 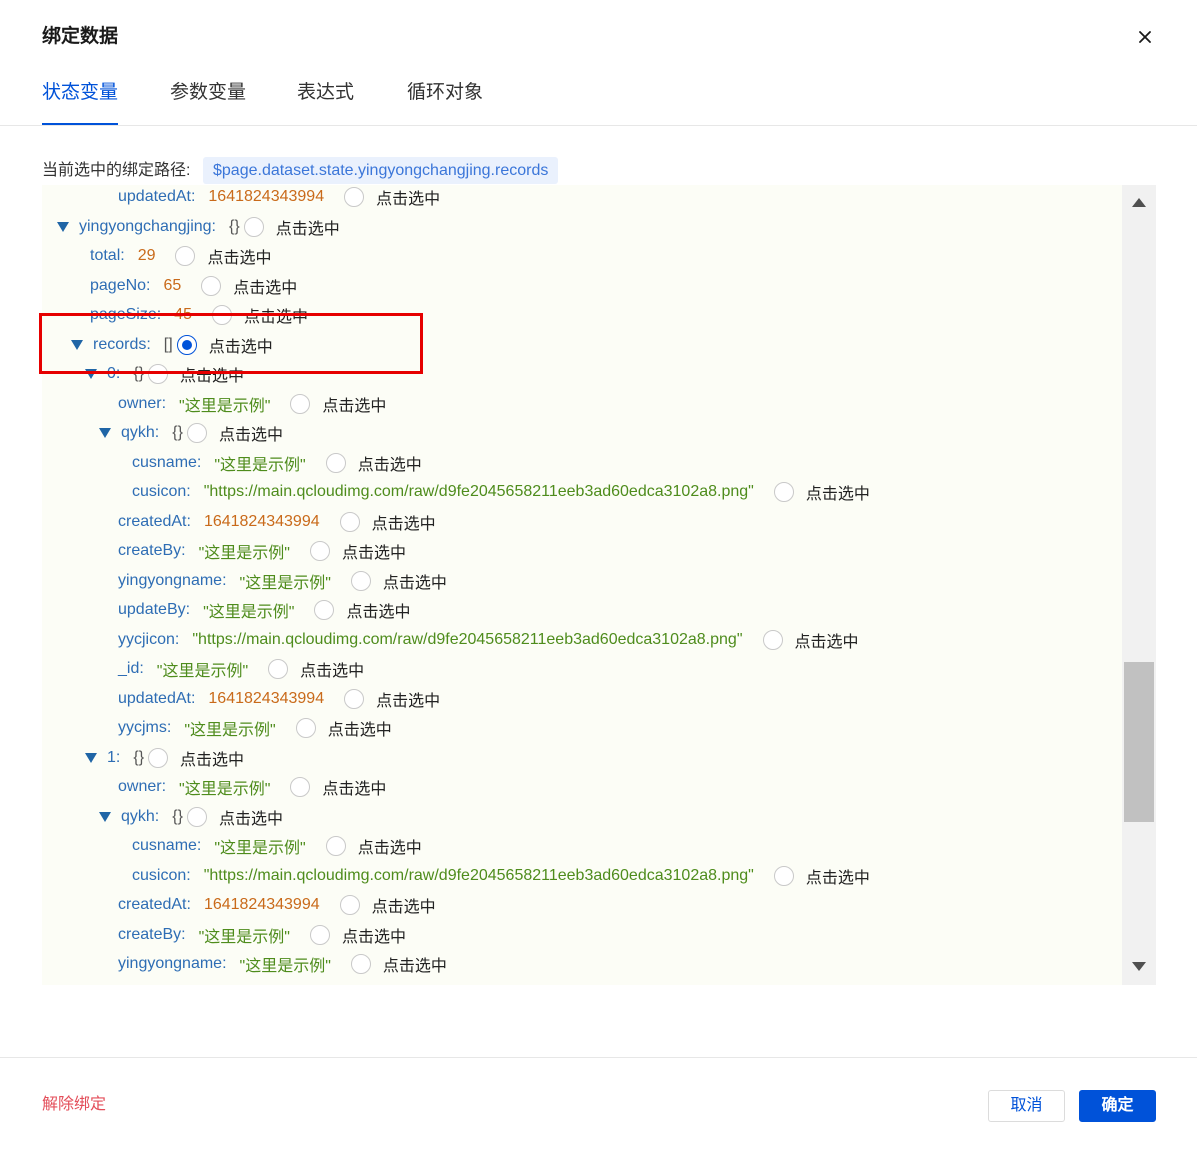 What do you see at coordinates (1139, 966) in the screenshot?
I see `scroll-down-arrow-icon` at bounding box center [1139, 966].